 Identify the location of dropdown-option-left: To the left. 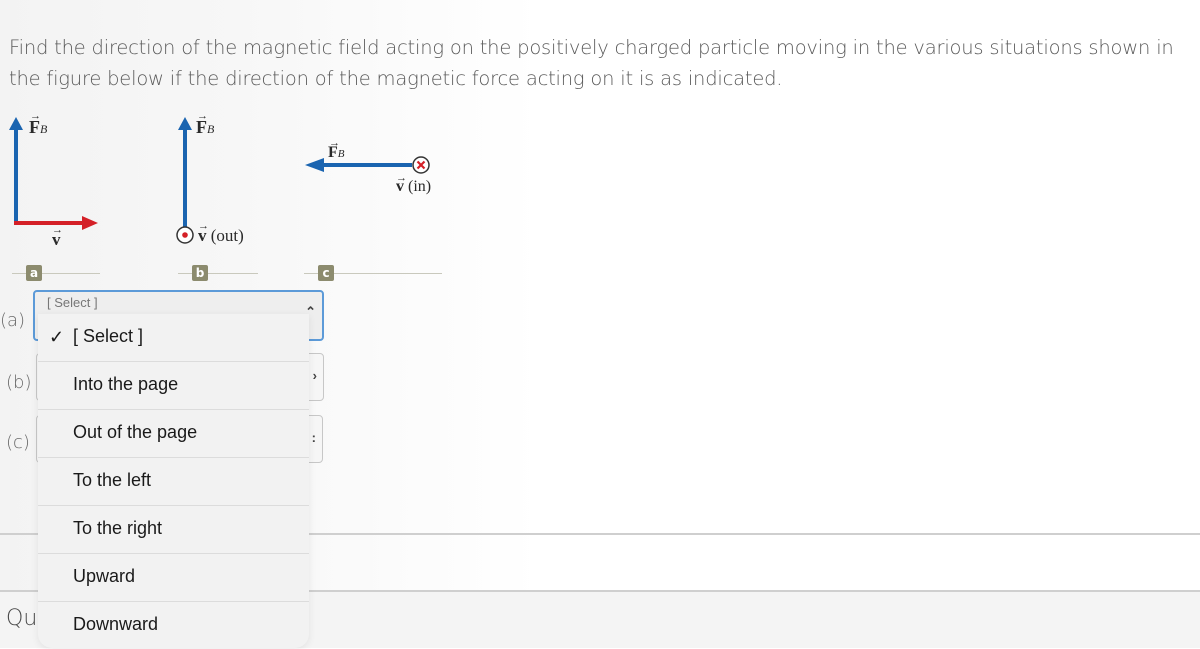
(173, 482).